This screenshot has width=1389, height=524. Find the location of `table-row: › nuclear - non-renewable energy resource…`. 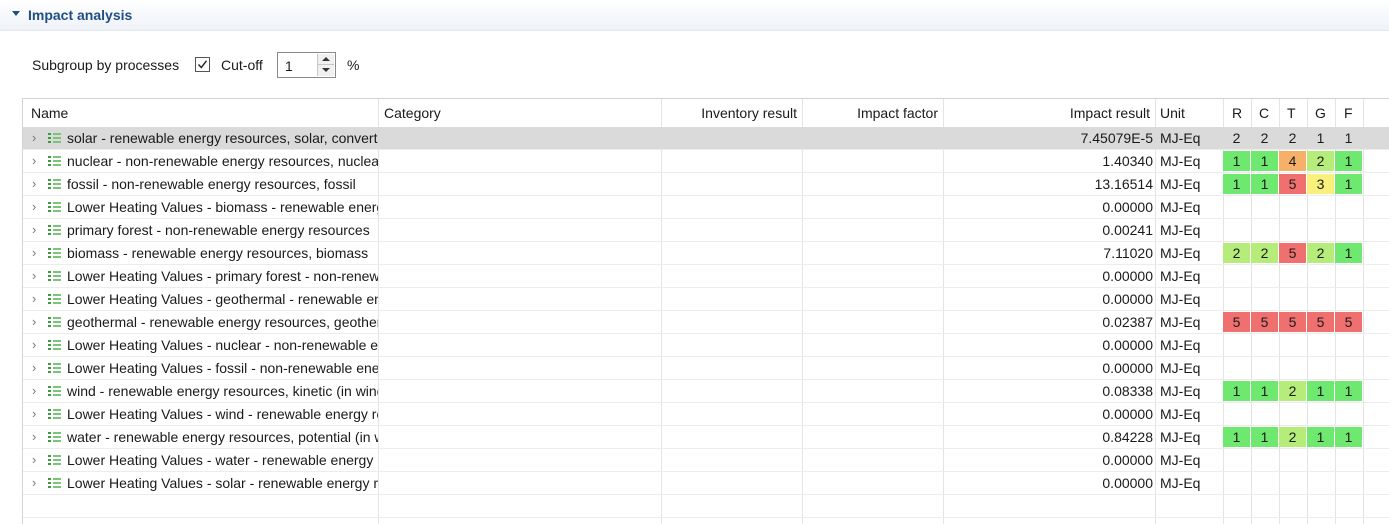

table-row: › nuclear - non-renewable energy resource… is located at coordinates (706, 161).